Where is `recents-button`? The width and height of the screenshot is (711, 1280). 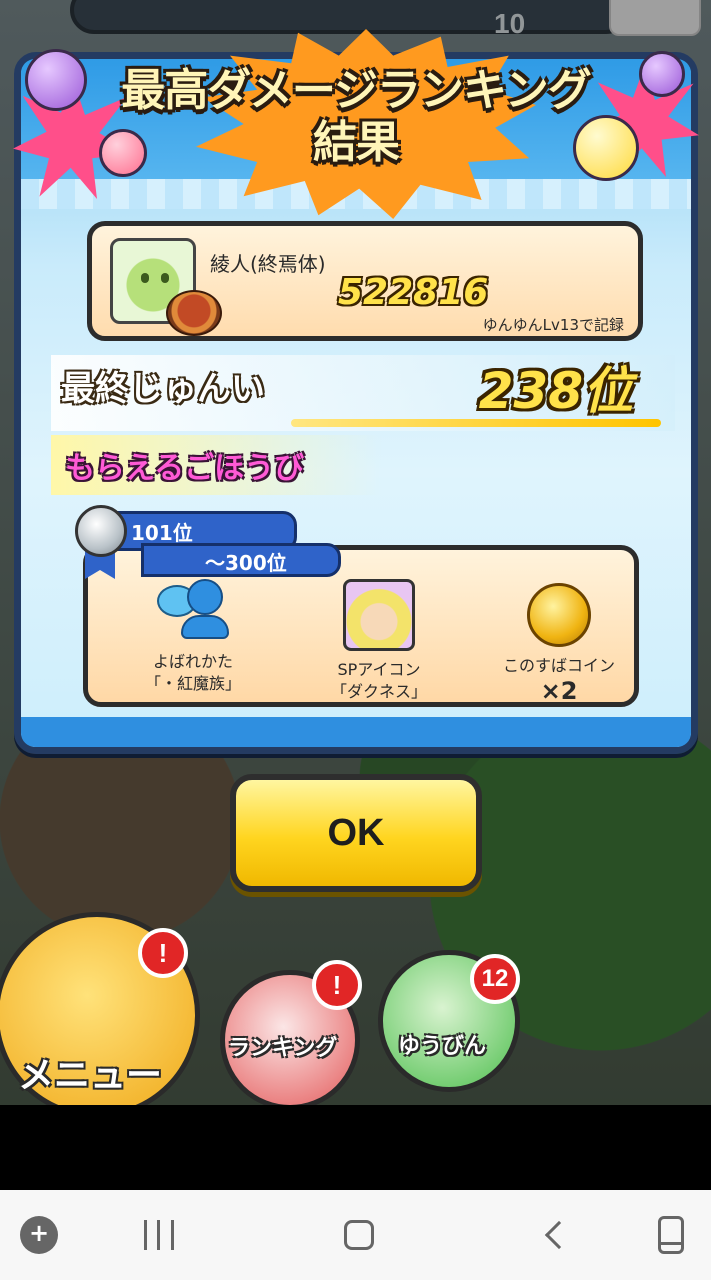 recents-button is located at coordinates (159, 1235).